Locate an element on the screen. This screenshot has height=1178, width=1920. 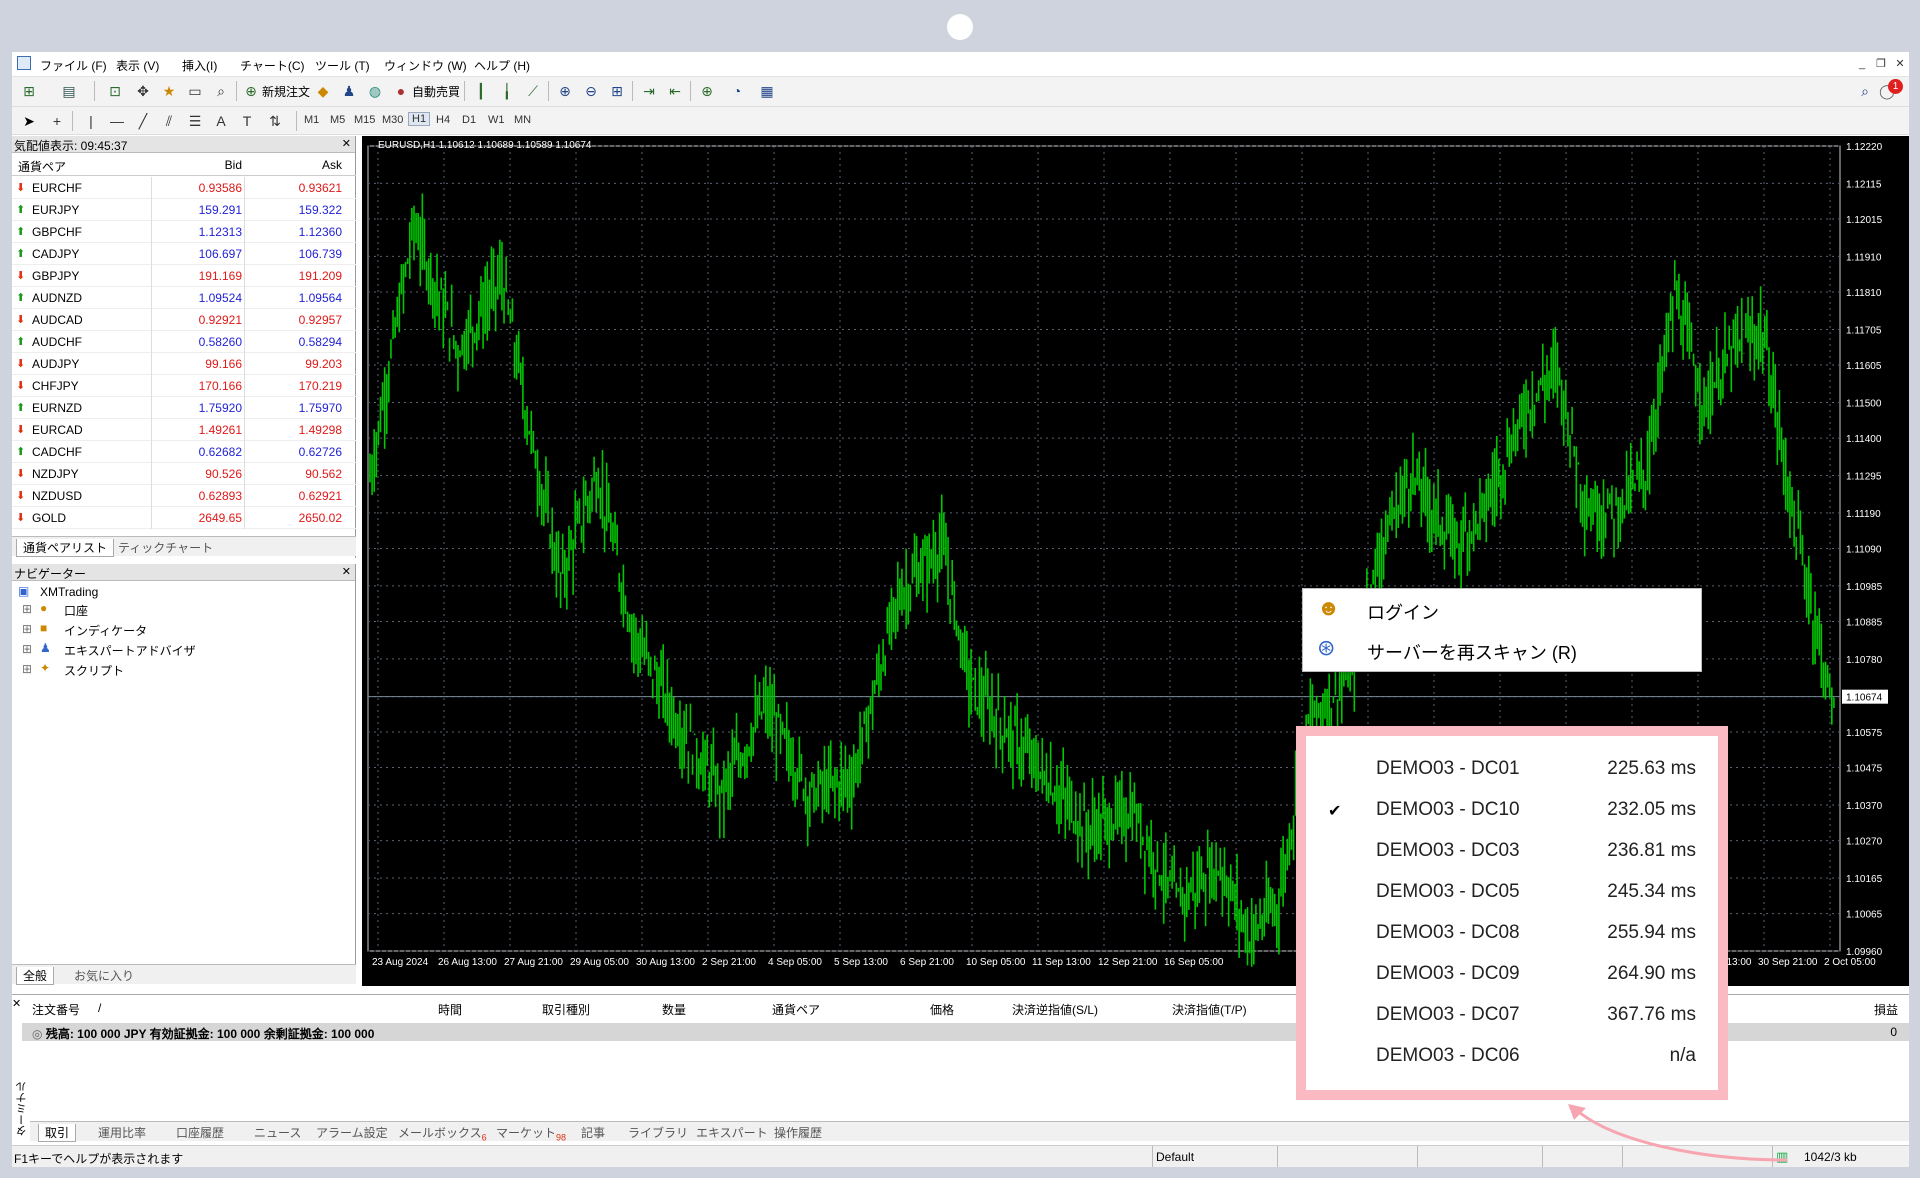
market-row: ⬇ CHFJPY 170.166 170.219 is located at coordinates (184, 386).